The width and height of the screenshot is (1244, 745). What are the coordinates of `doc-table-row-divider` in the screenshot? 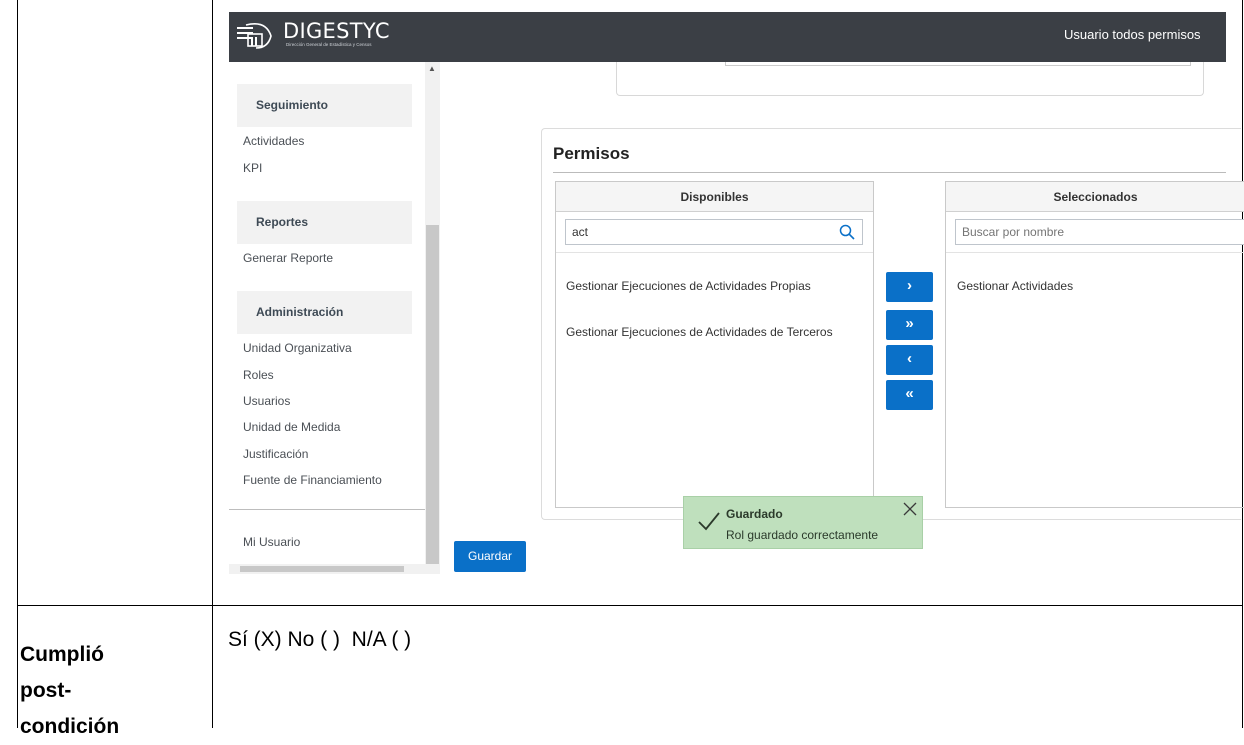 It's located at (630, 605).